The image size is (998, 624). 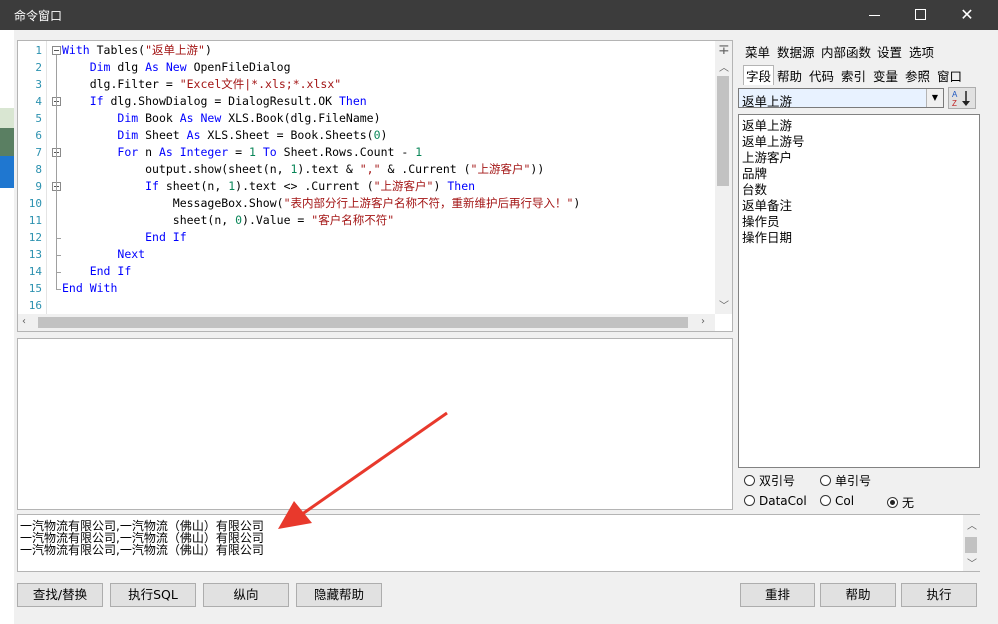 What do you see at coordinates (955, 94) in the screenshot?
I see `svg-text: A` at bounding box center [955, 94].